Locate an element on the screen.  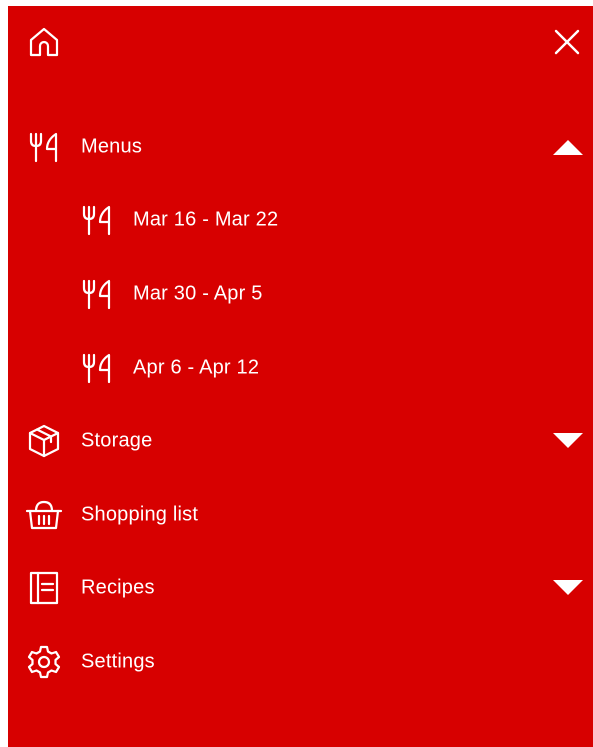
nav-item-menus: Menus is located at coordinates (300, 147).